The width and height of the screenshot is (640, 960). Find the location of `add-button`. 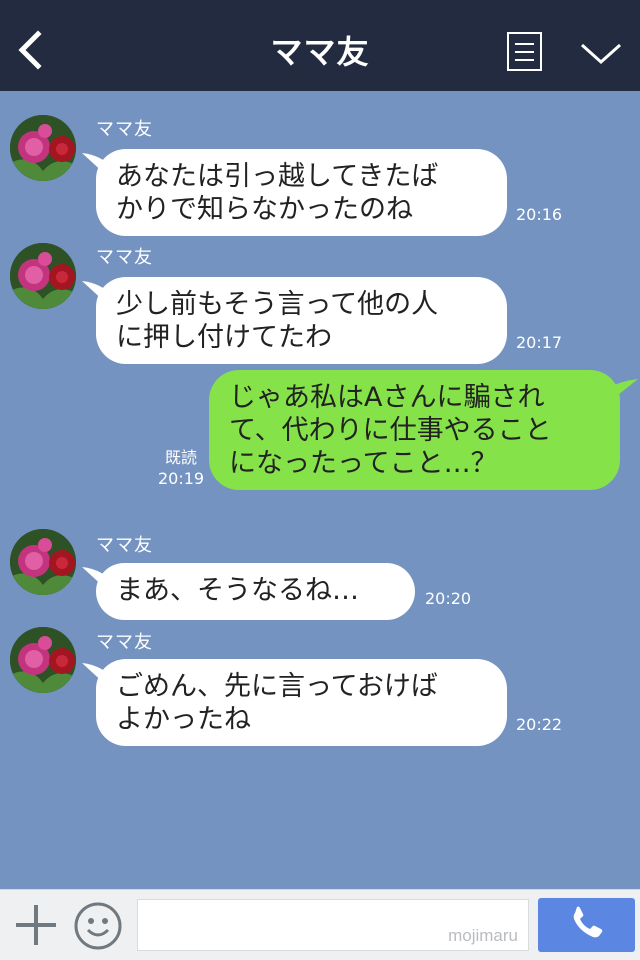

add-button is located at coordinates (36, 925).